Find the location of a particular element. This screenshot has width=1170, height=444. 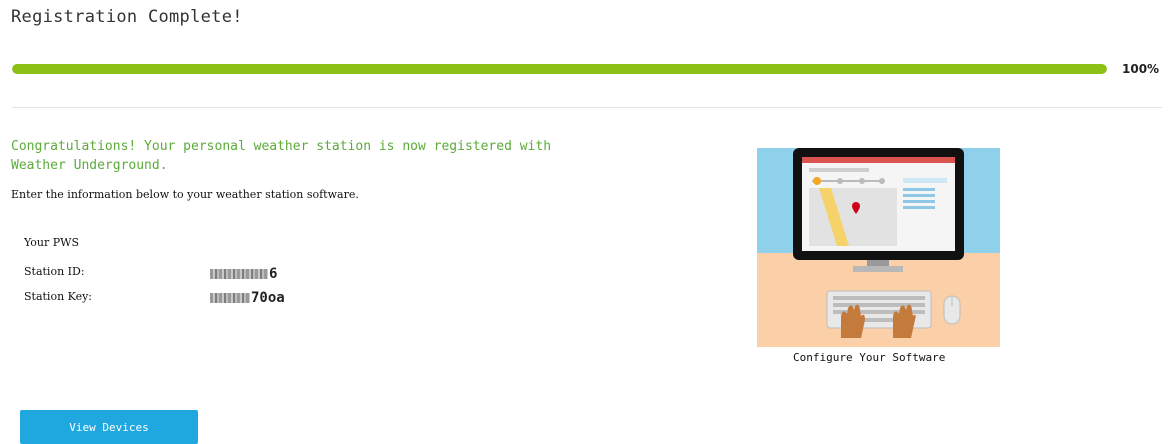

divider is located at coordinates (587, 107).